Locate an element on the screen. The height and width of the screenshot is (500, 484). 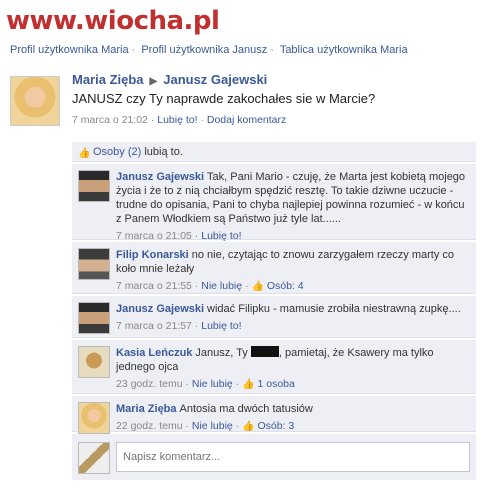
comment-likes-count: Osób: 4 is located at coordinates (285, 286).